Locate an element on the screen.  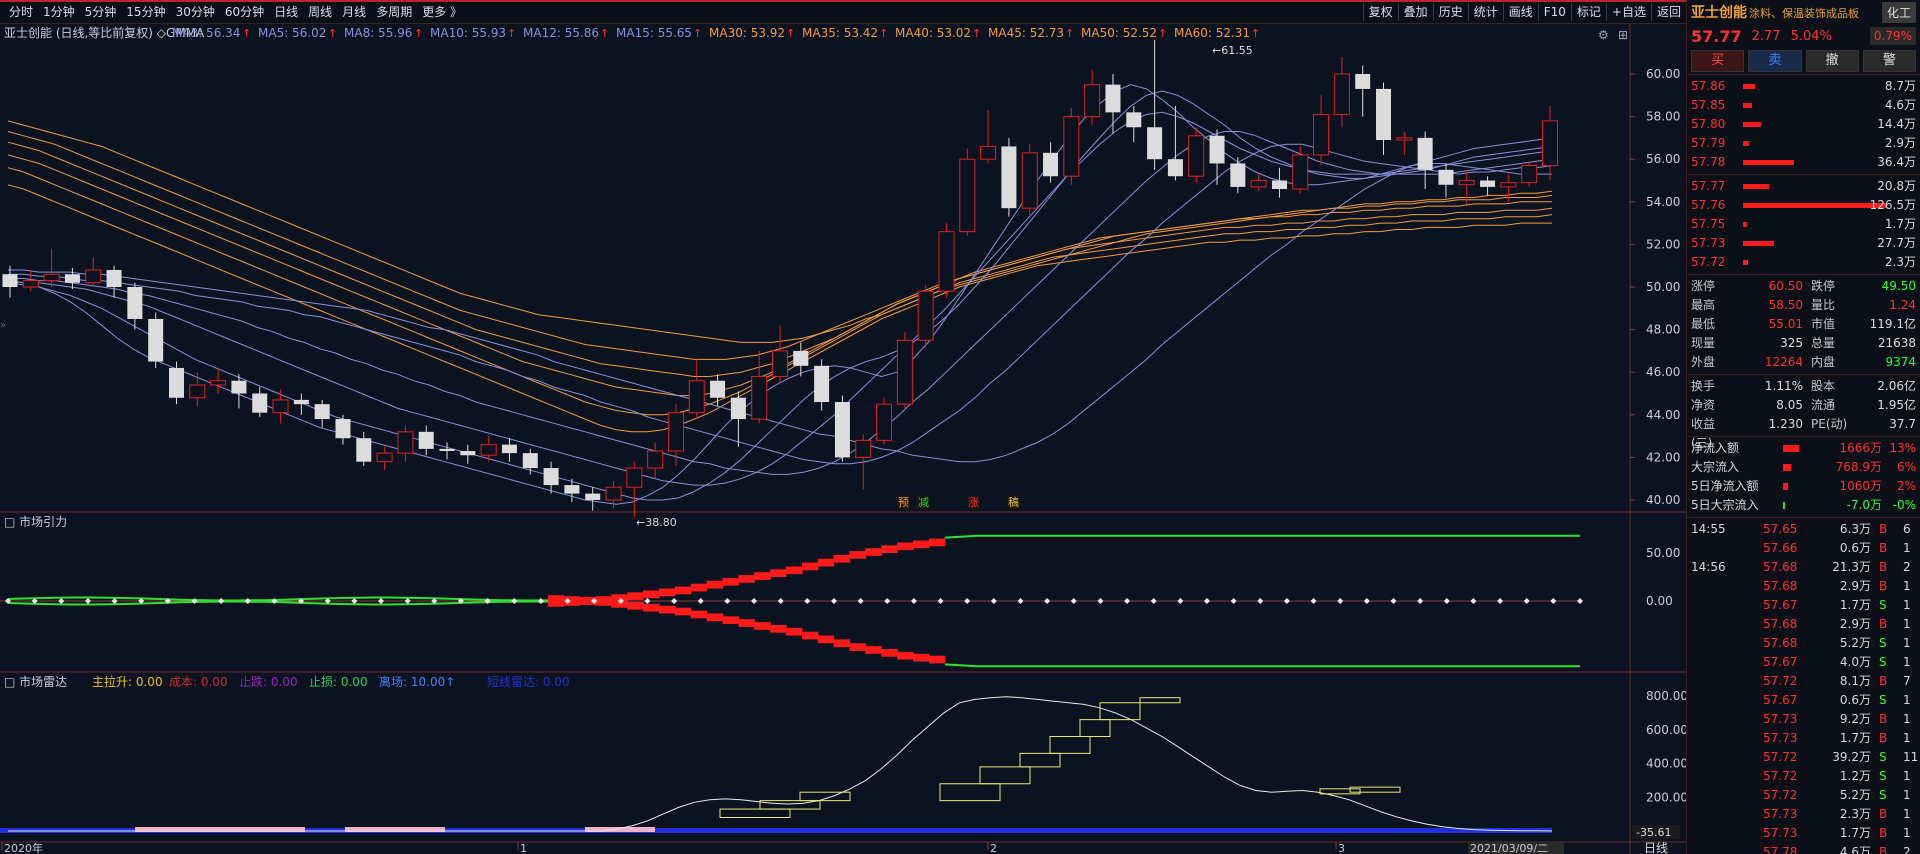
ask-row: 57.85 4.6万 is located at coordinates (1803, 105).